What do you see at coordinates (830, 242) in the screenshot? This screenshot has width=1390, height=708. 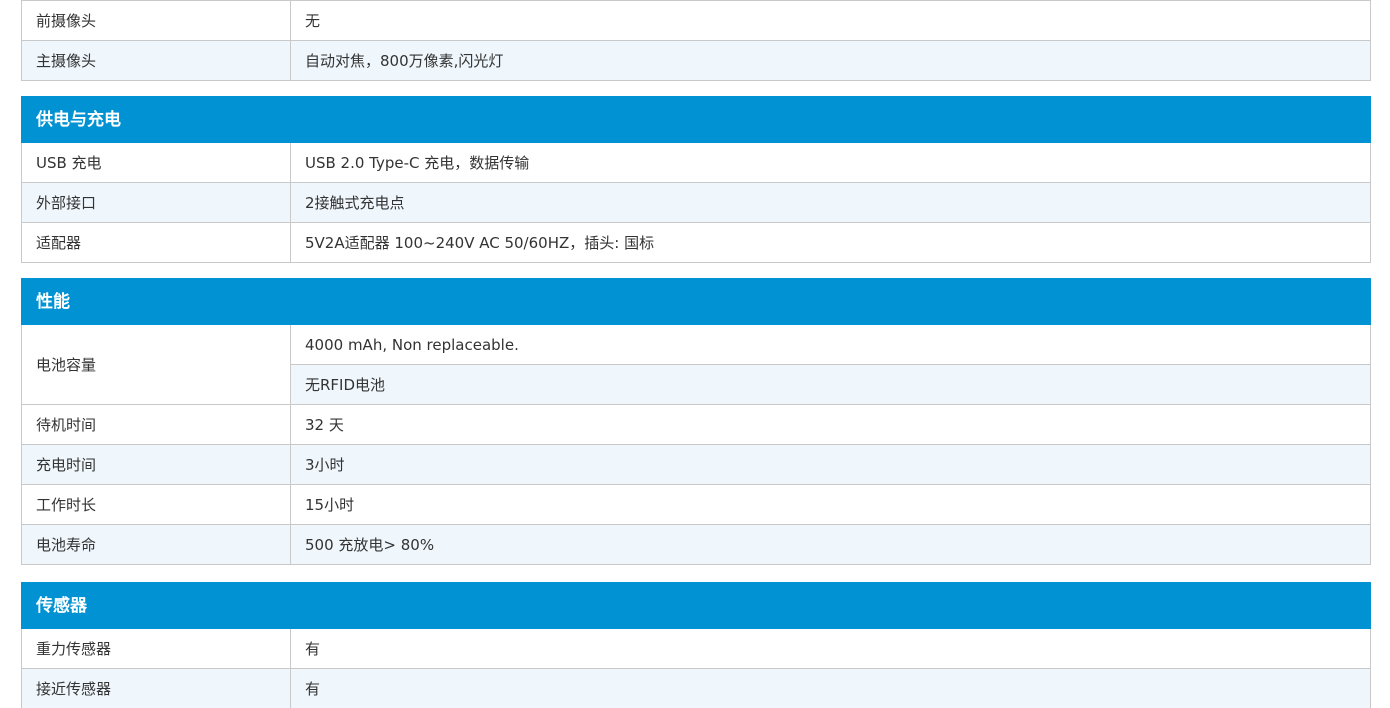 I see `spec-value: 5V2A适配器 100~240V AC 50/60HZ，插头: 国标` at bounding box center [830, 242].